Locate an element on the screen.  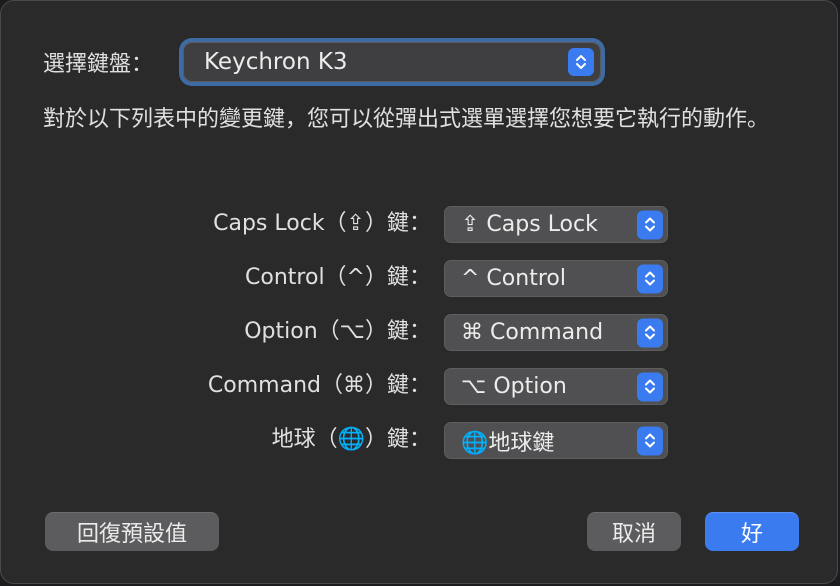
keyboard-popup-value: Keychron K3 is located at coordinates (276, 62).